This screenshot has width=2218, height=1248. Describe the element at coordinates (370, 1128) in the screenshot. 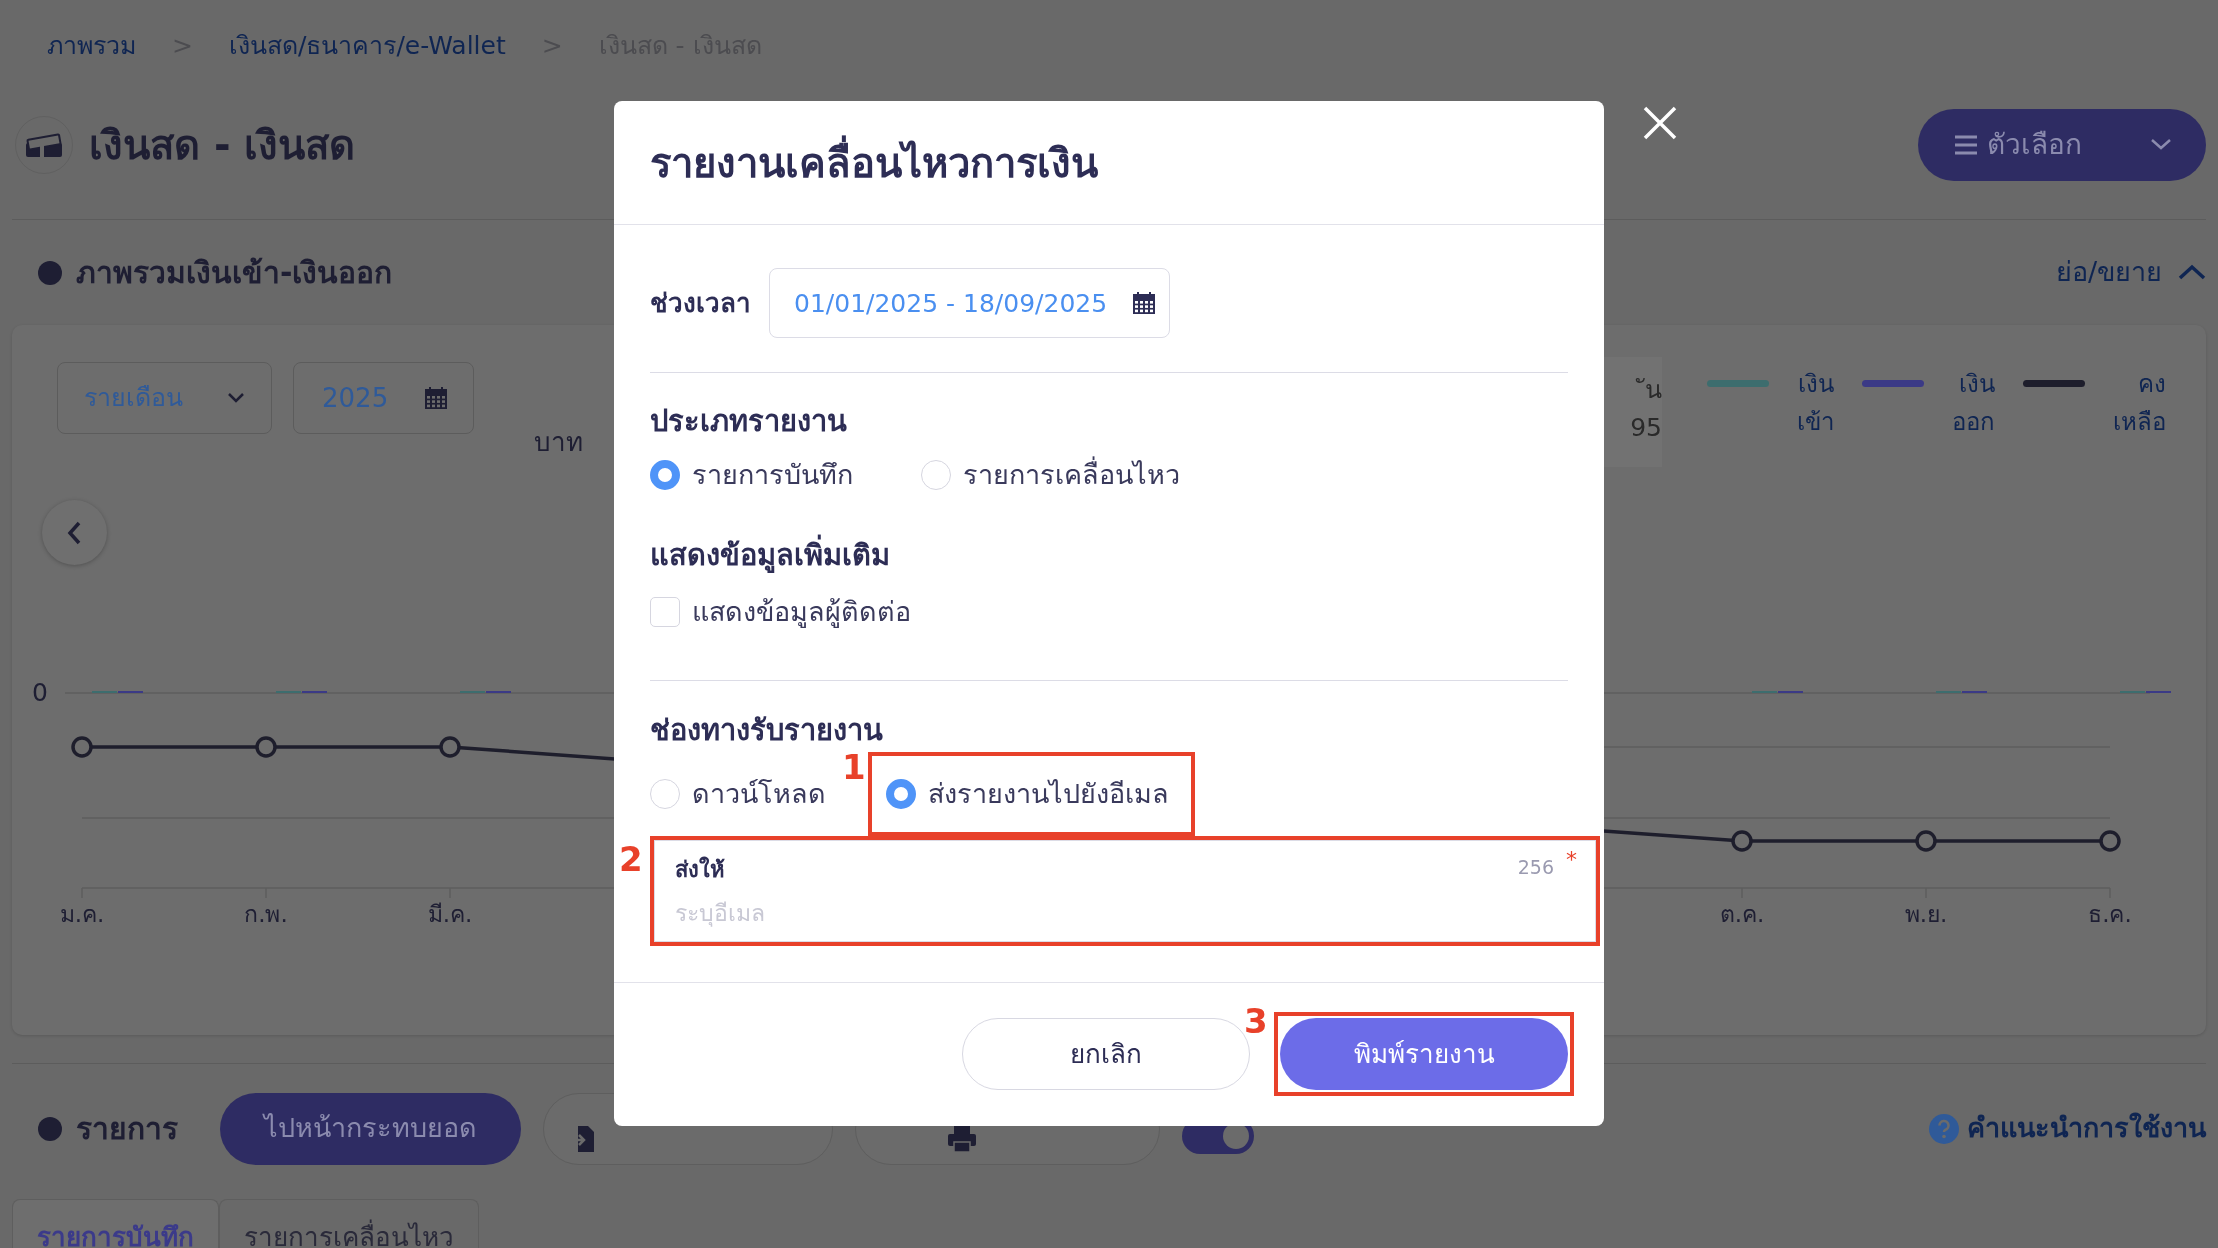

I see `reconcile-button: ไปหน้ากระทบยอด` at that location.